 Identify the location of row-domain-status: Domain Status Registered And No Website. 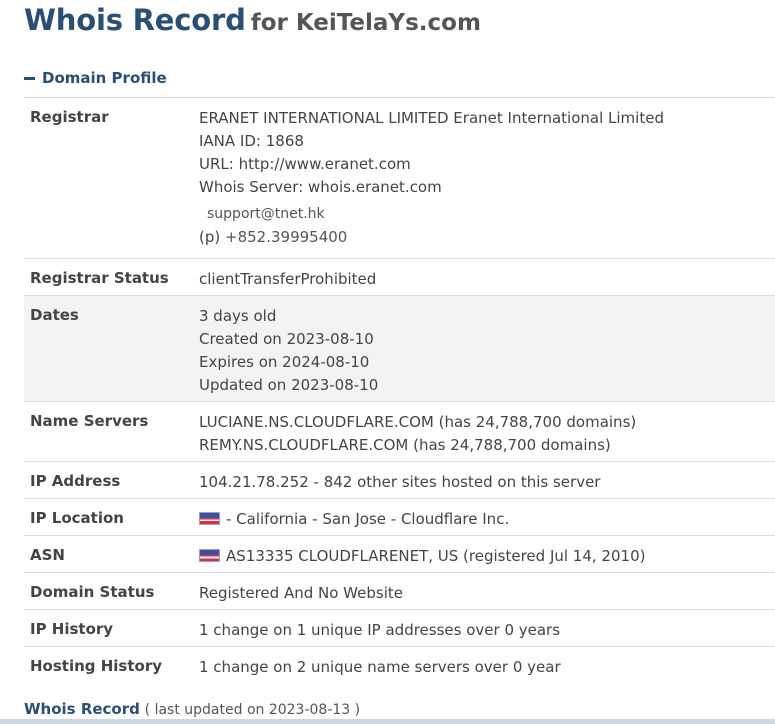
(399, 591).